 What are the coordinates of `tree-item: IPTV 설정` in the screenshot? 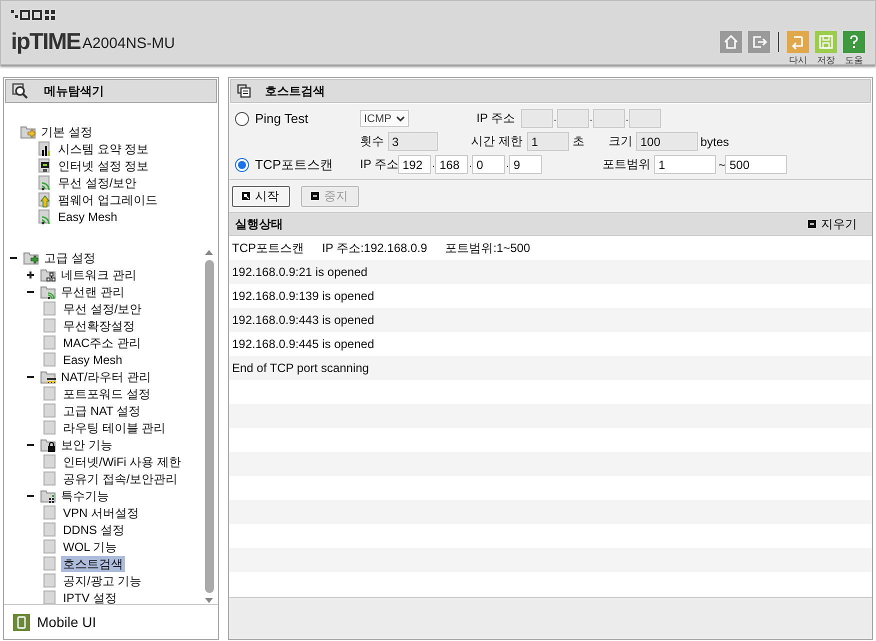 It's located at (90, 597).